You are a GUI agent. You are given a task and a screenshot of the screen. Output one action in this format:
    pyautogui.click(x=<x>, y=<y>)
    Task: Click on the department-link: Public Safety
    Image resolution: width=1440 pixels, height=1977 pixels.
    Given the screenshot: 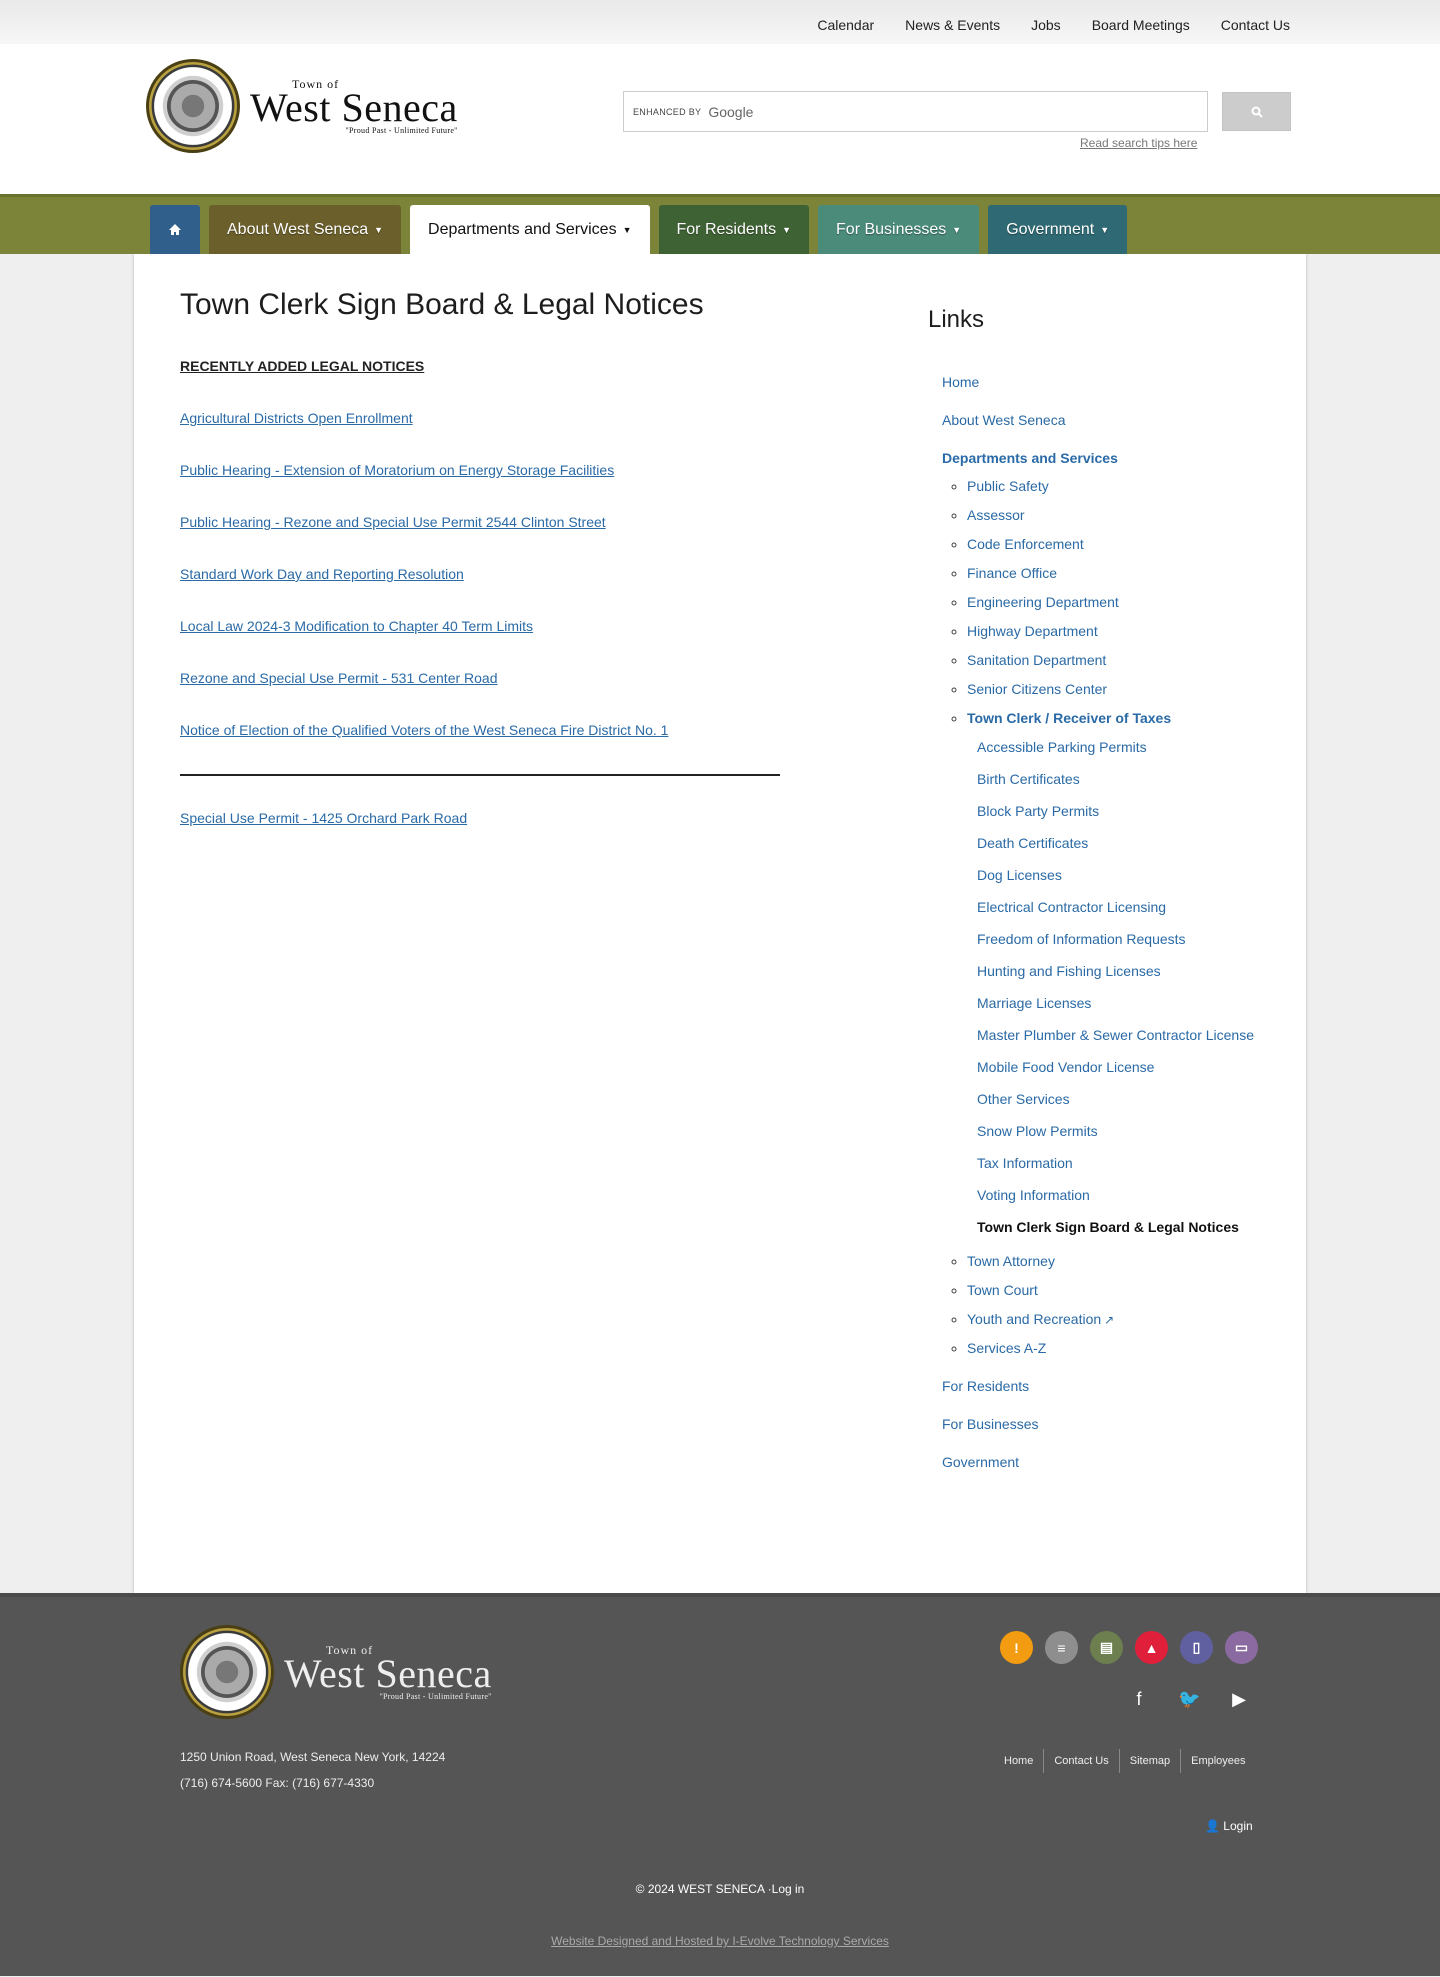 What is the action you would take?
    pyautogui.click(x=1008, y=486)
    